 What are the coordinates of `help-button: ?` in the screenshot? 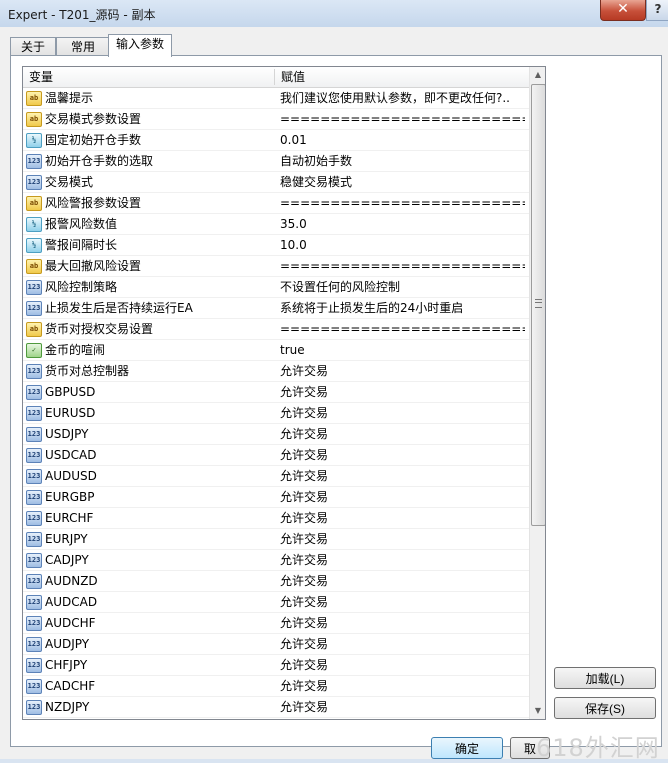 It's located at (657, 10).